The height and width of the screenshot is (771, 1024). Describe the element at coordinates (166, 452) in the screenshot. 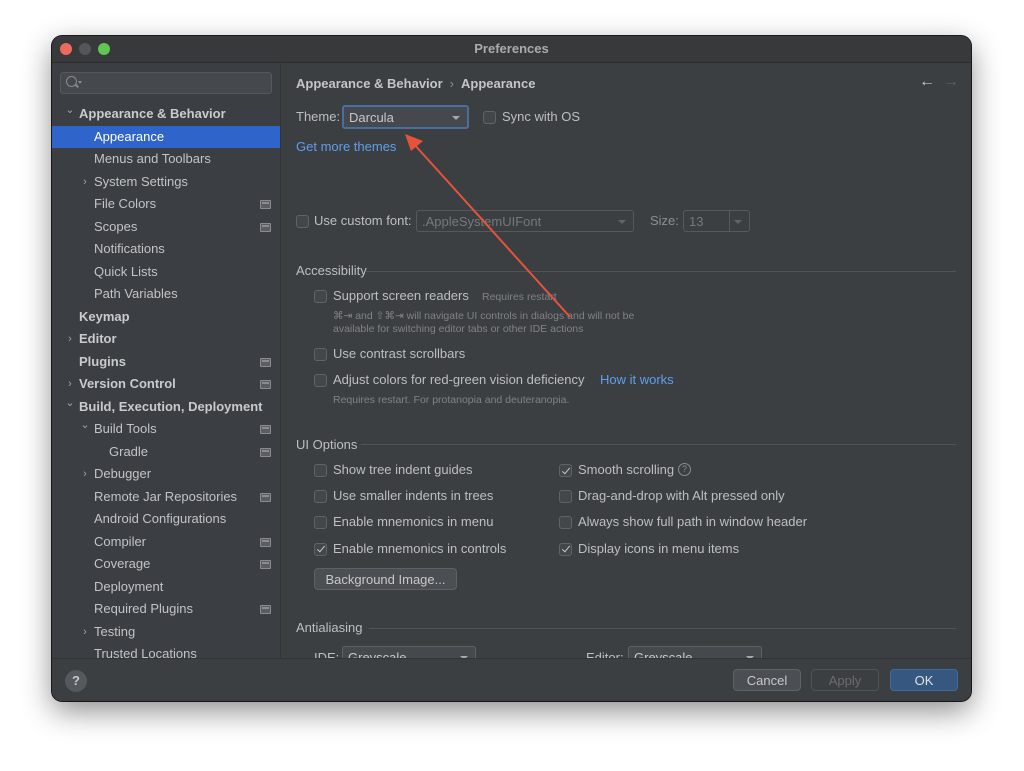

I see `sidebar-item-gradle: Gradle` at that location.